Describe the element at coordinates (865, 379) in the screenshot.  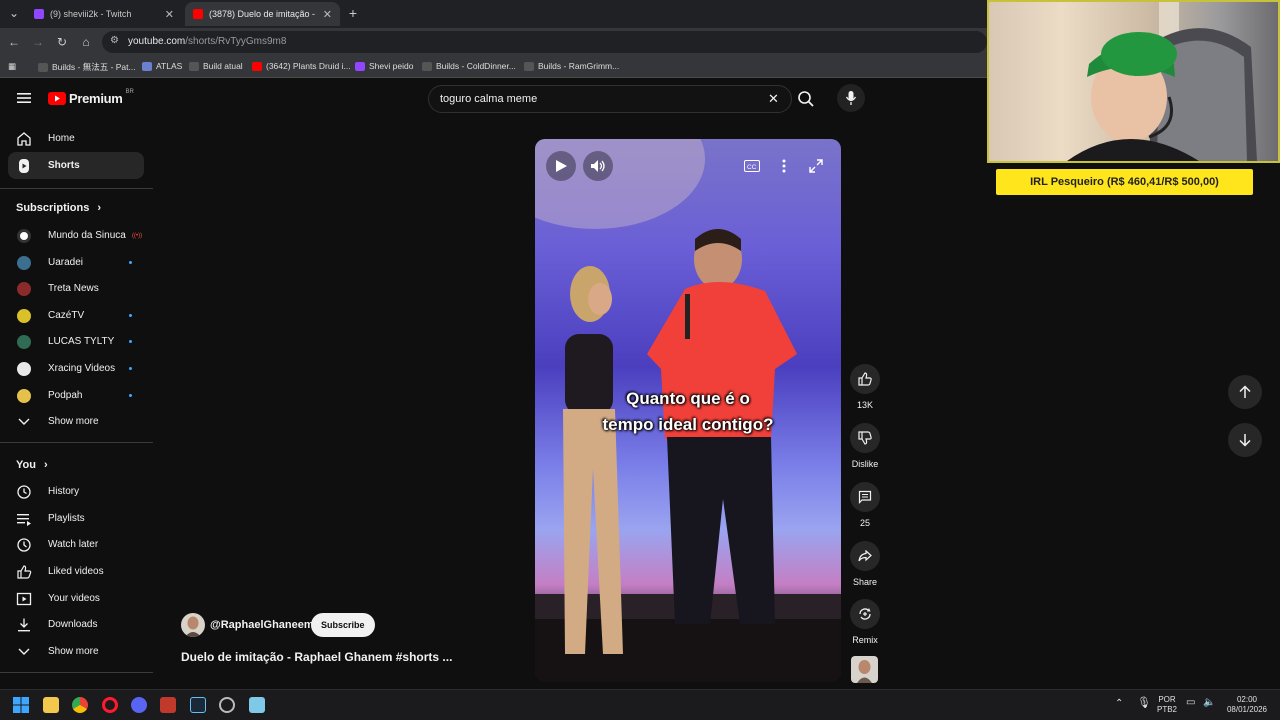
I see `thumbs-up-icon` at that location.